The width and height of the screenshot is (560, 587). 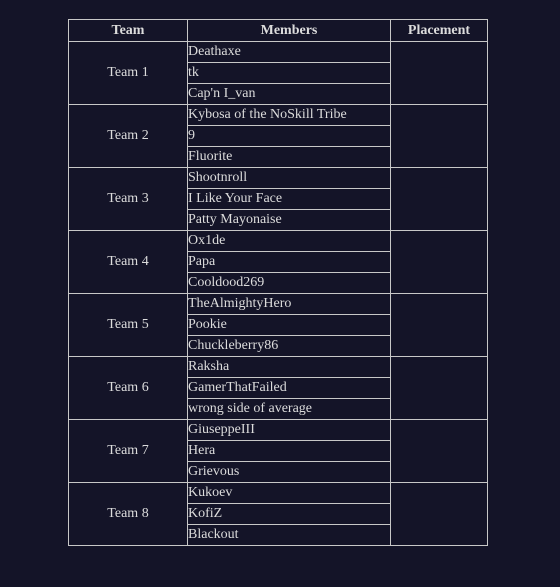 I want to click on team-name-cell: Team 7, so click(x=128, y=451).